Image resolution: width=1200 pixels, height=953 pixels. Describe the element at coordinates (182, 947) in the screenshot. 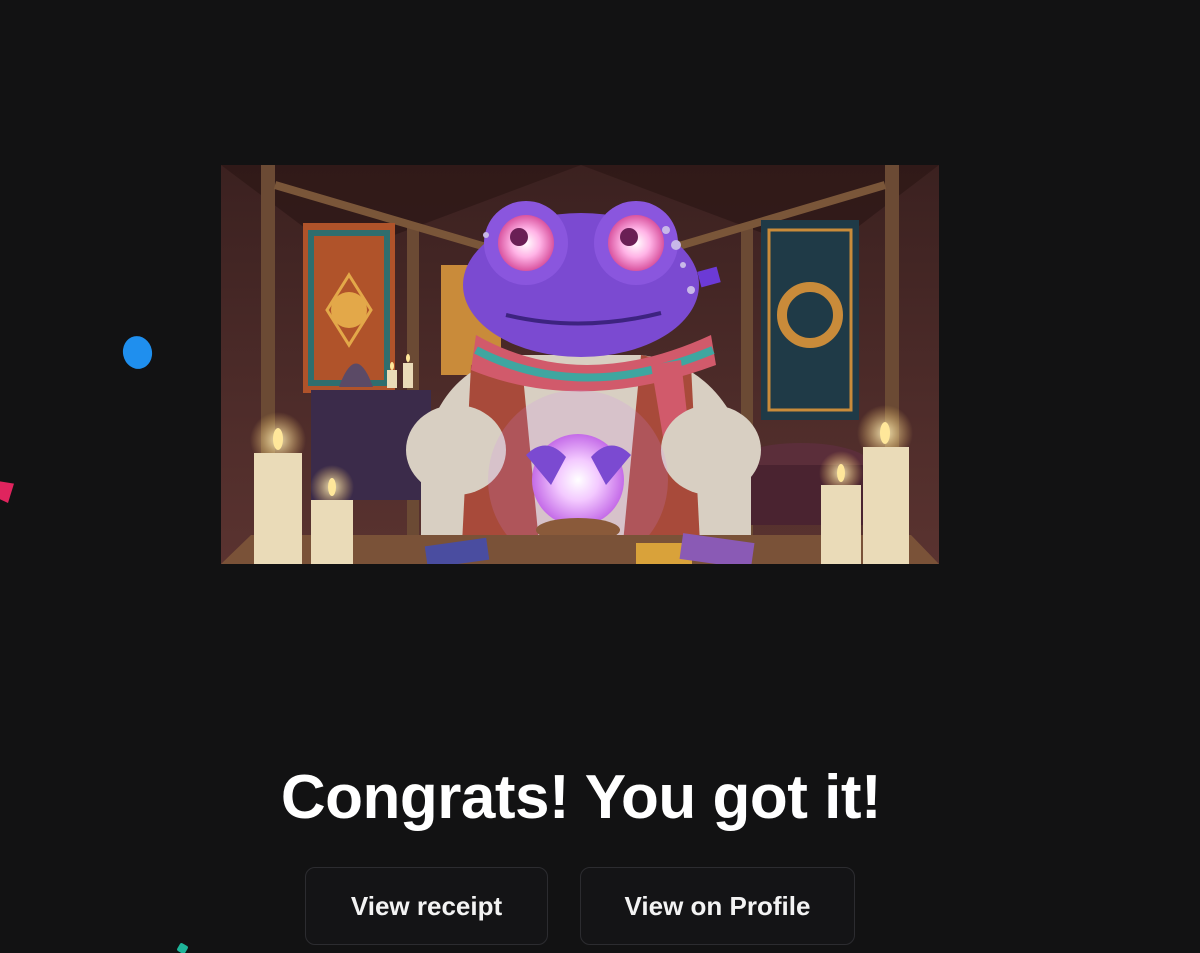

I see `confetti-teal` at that location.